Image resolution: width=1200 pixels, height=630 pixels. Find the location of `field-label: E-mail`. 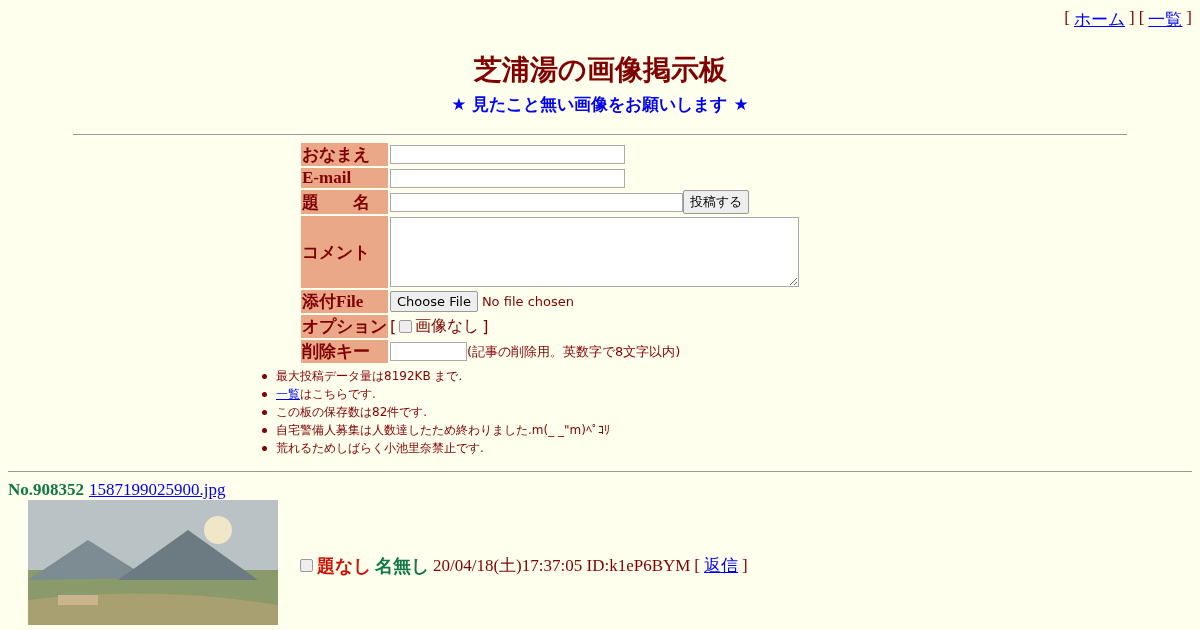

field-label: E-mail is located at coordinates (344, 178).